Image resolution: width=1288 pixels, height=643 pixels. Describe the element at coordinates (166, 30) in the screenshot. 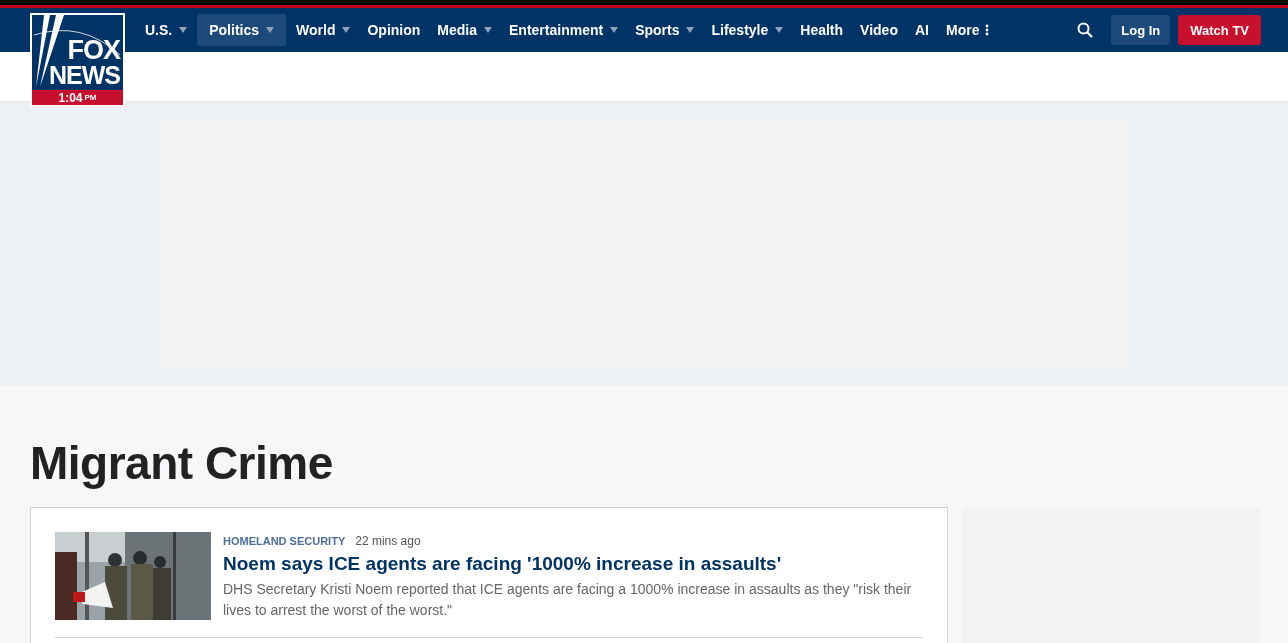

I see `nav-tab: U.S.` at that location.